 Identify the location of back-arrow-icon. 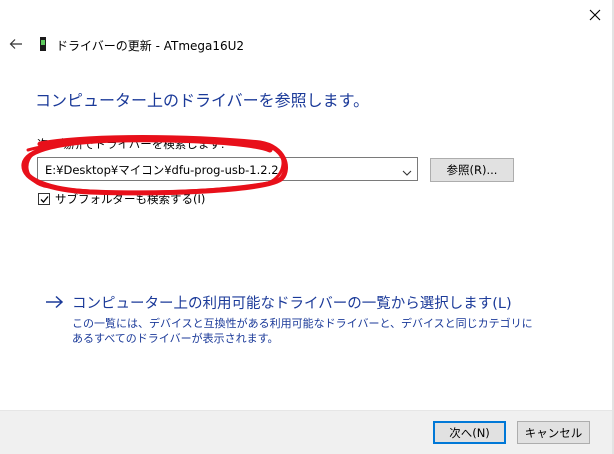
(16, 44).